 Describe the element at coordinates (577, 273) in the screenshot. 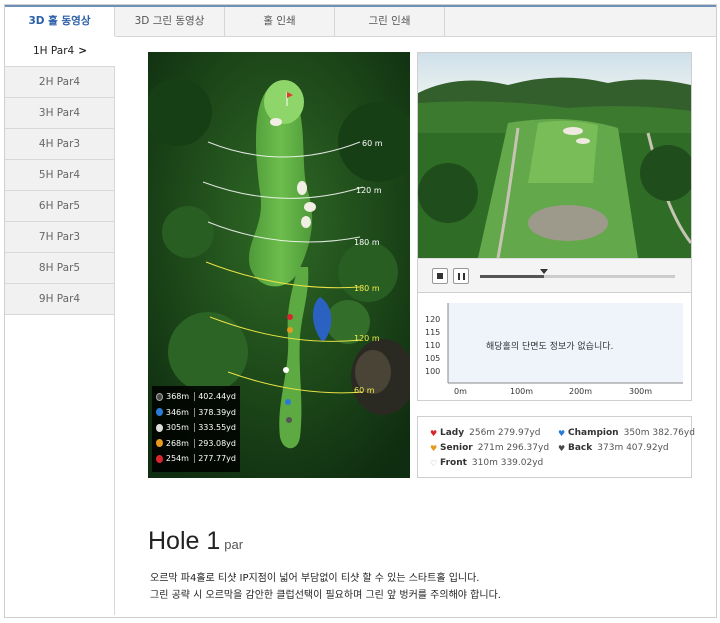

I see `video-progress-bar` at that location.